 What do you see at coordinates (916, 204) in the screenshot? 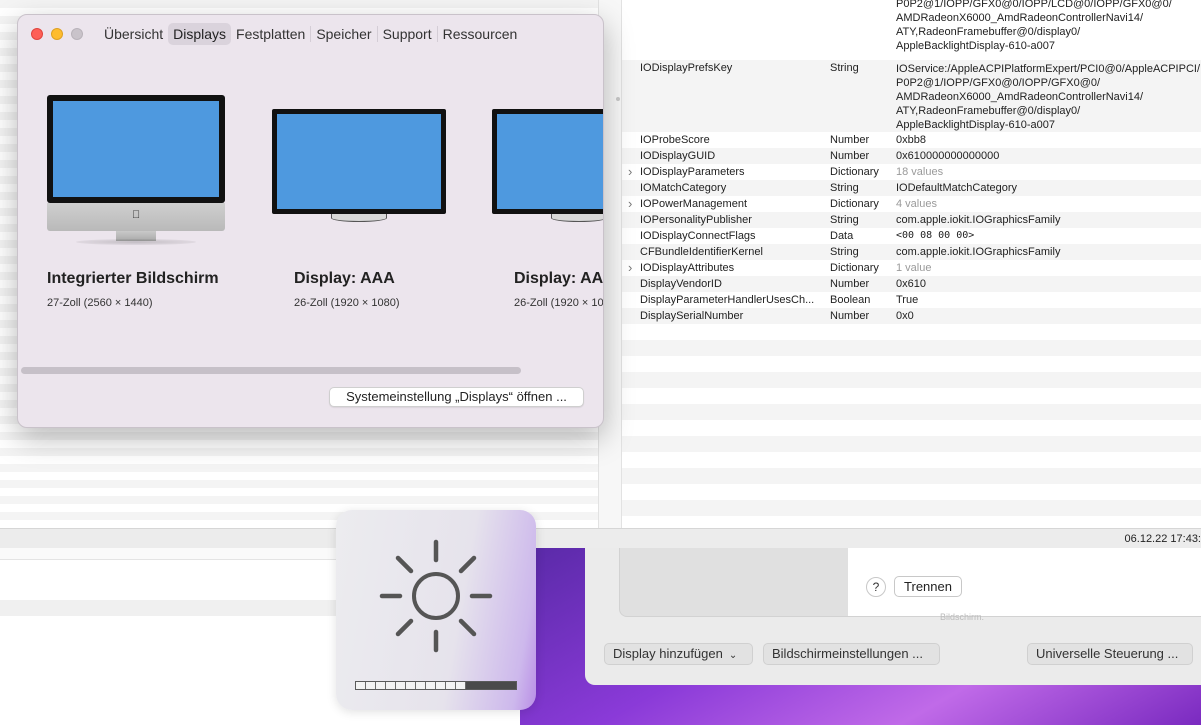
I see `property-value: 4 values` at bounding box center [916, 204].